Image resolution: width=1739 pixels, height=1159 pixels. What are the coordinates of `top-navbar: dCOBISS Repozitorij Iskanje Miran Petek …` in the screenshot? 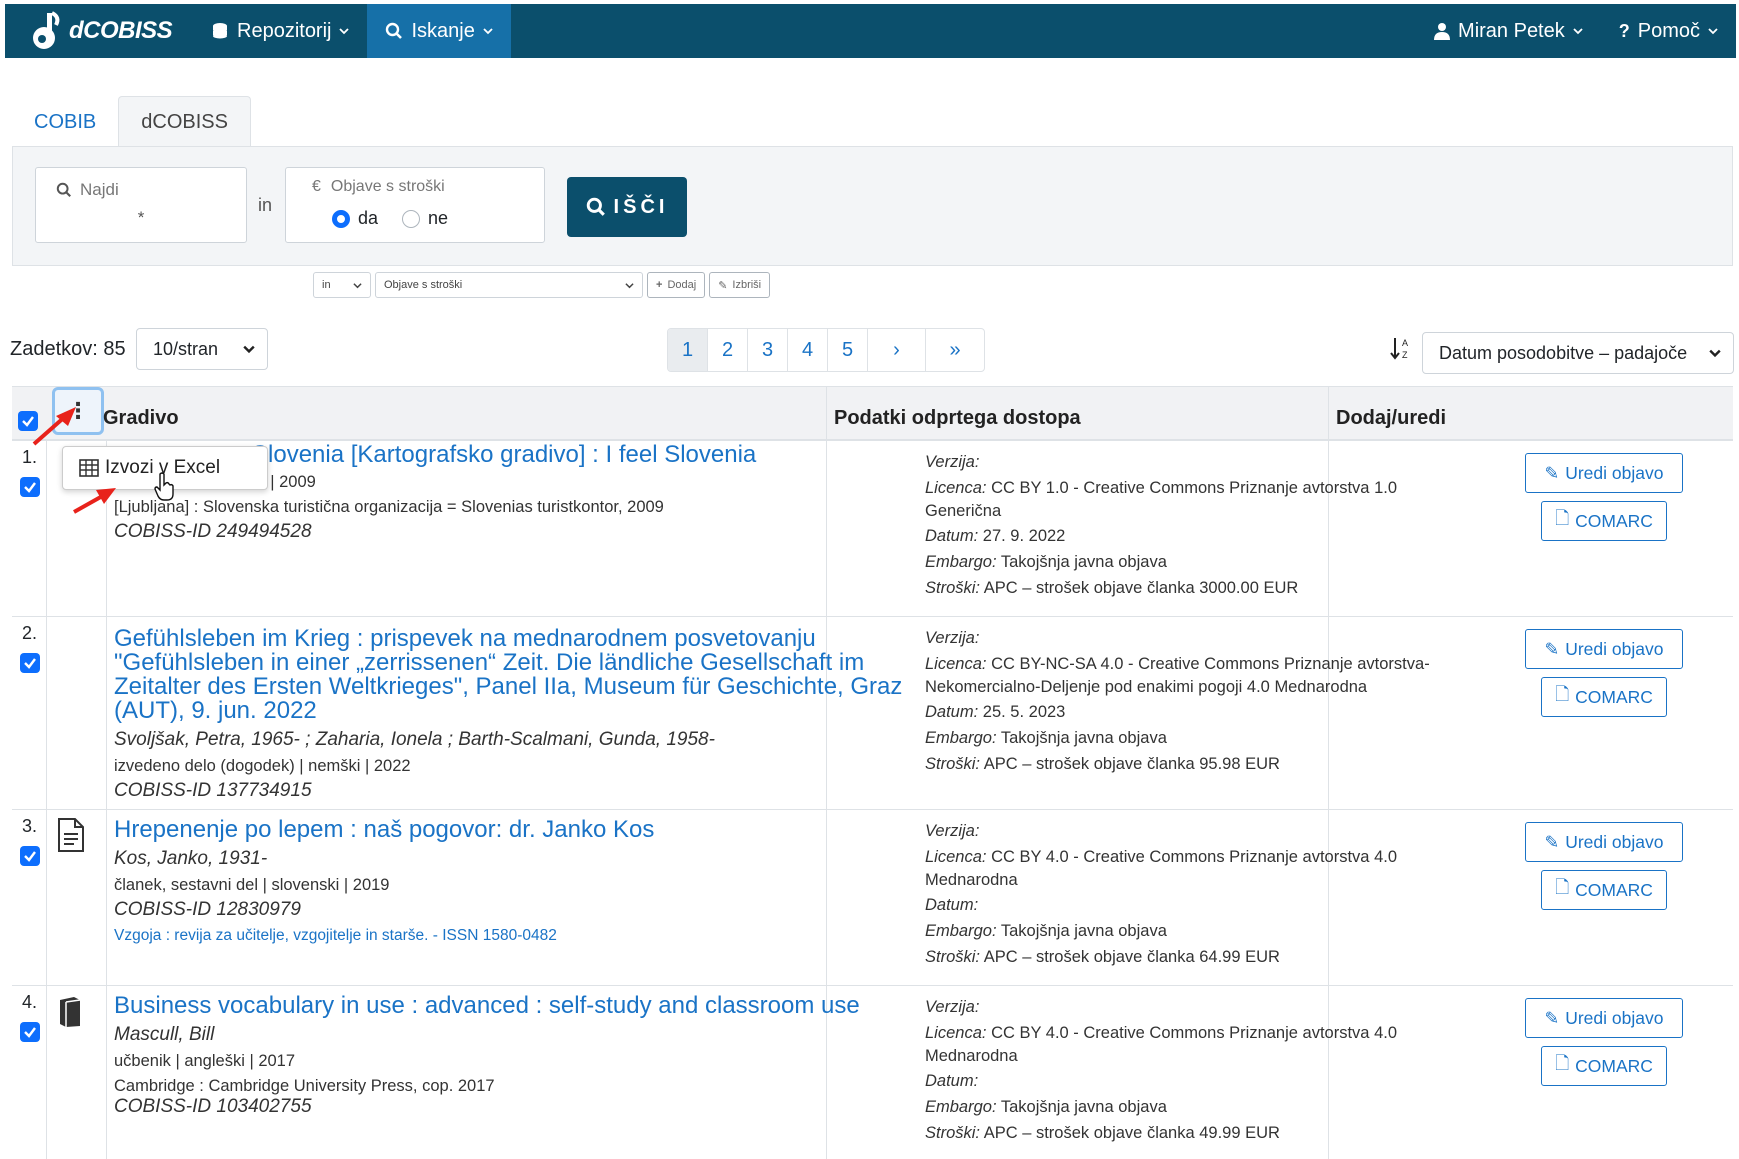 It's located at (870, 31).